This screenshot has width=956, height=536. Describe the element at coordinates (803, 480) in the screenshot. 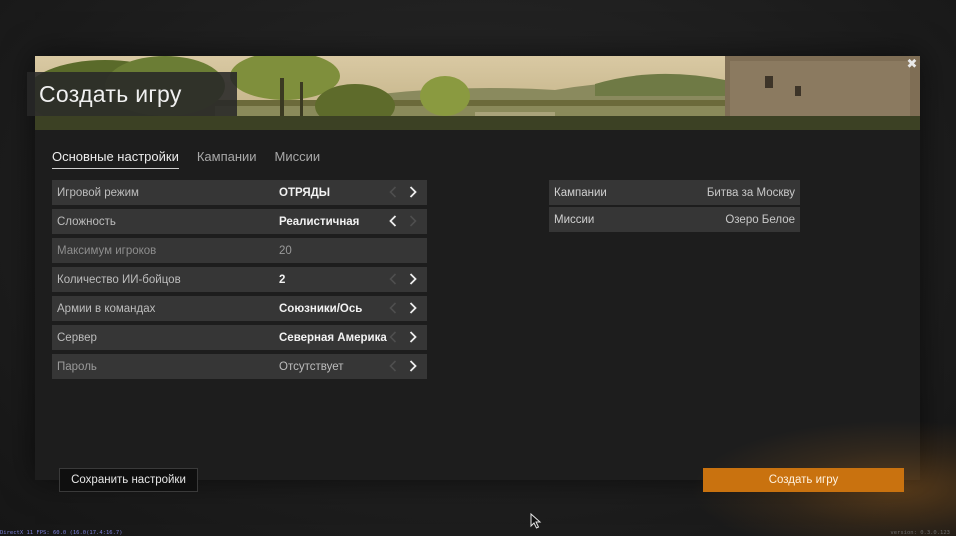

I see `create-game-button: Создать игру` at that location.